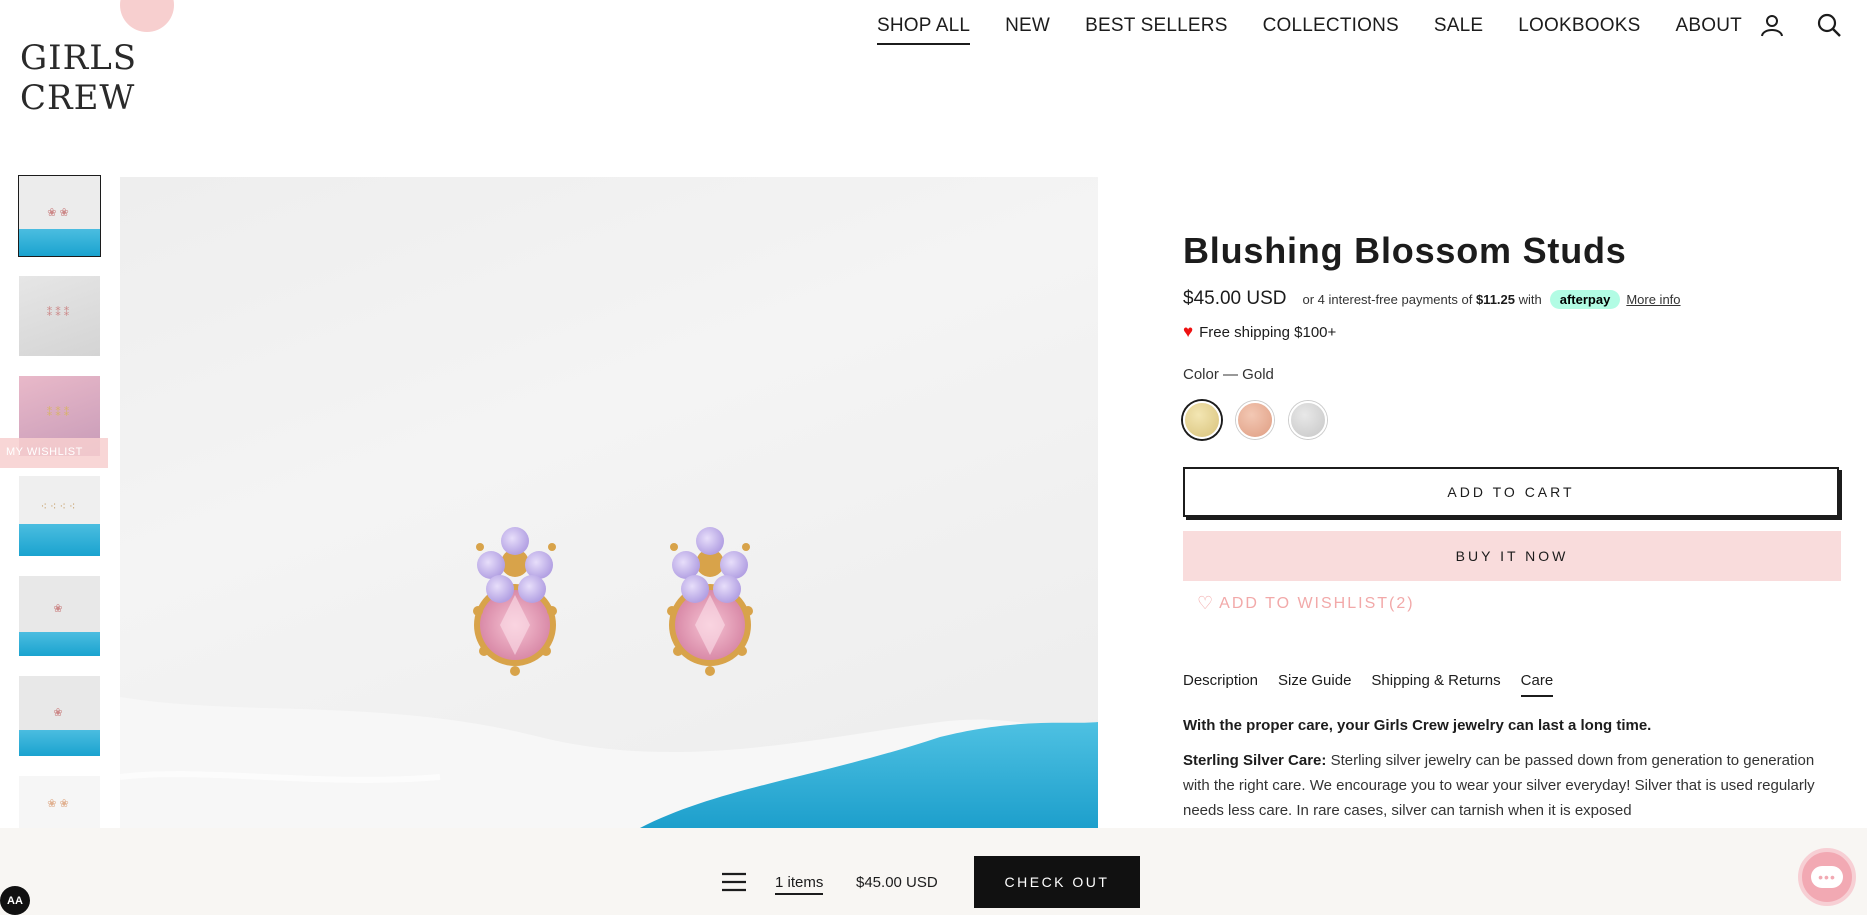 This screenshot has height=915, width=1867. Describe the element at coordinates (15, 900) in the screenshot. I see `accessibility-button: AA` at that location.